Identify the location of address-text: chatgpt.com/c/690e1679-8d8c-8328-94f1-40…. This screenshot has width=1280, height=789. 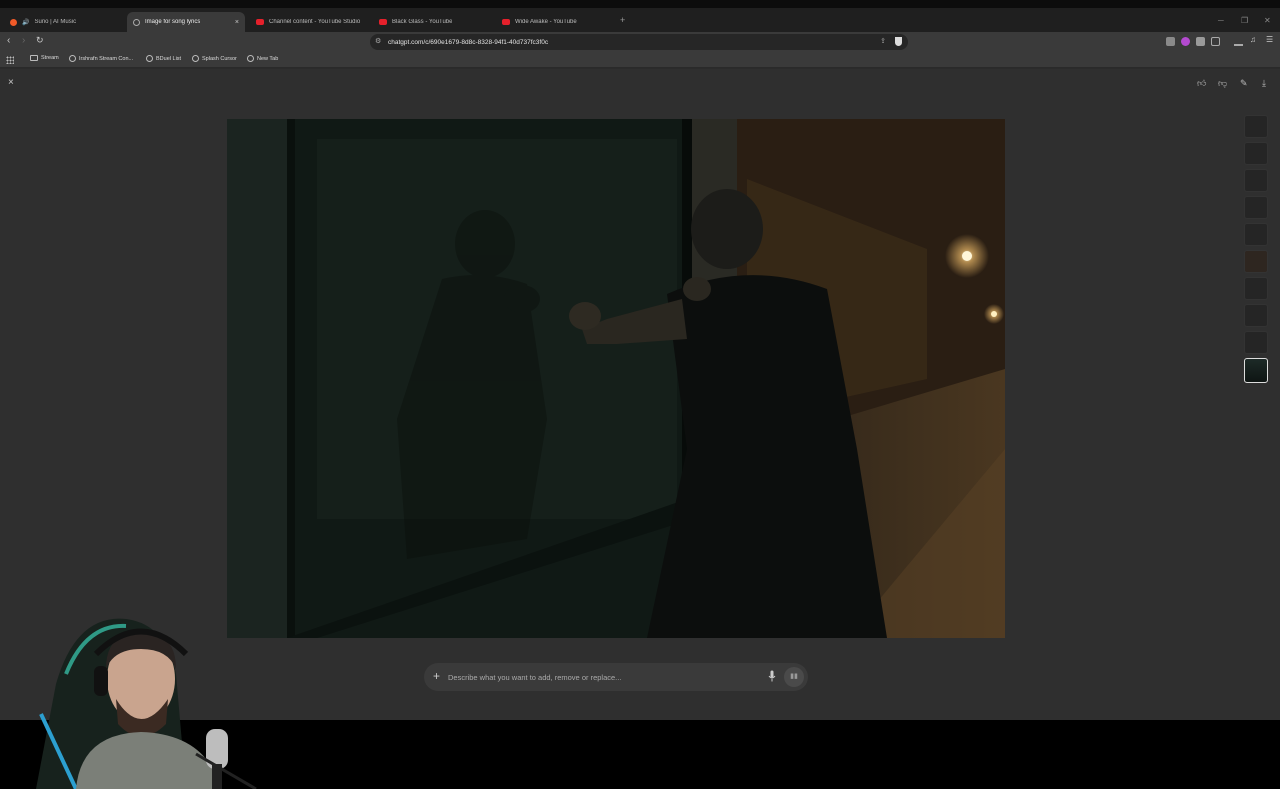
(468, 42).